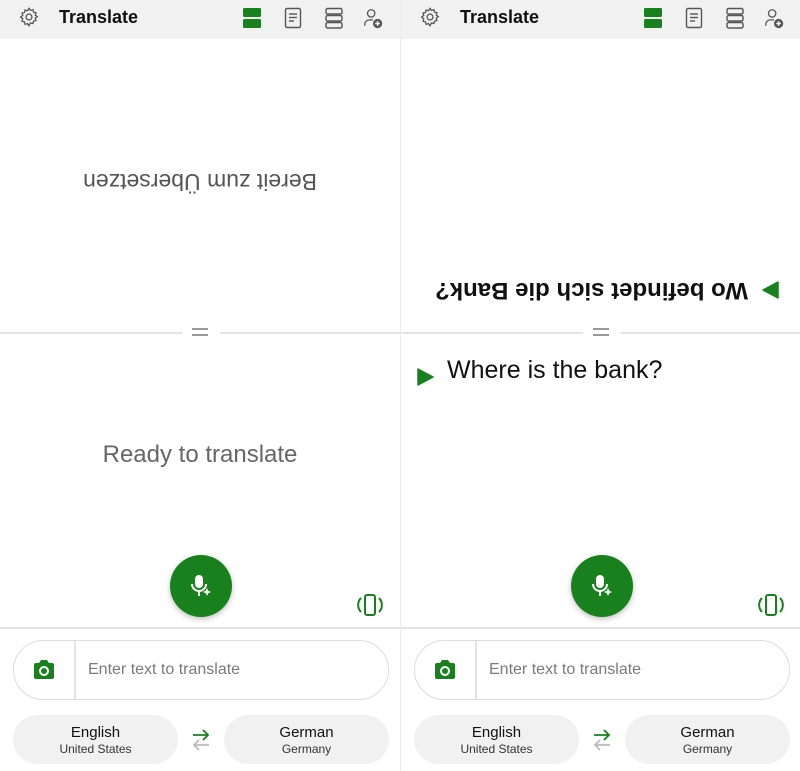 The width and height of the screenshot is (800, 771). What do you see at coordinates (555, 370) in the screenshot?
I see `lower-translation-text: Where is the bank?` at bounding box center [555, 370].